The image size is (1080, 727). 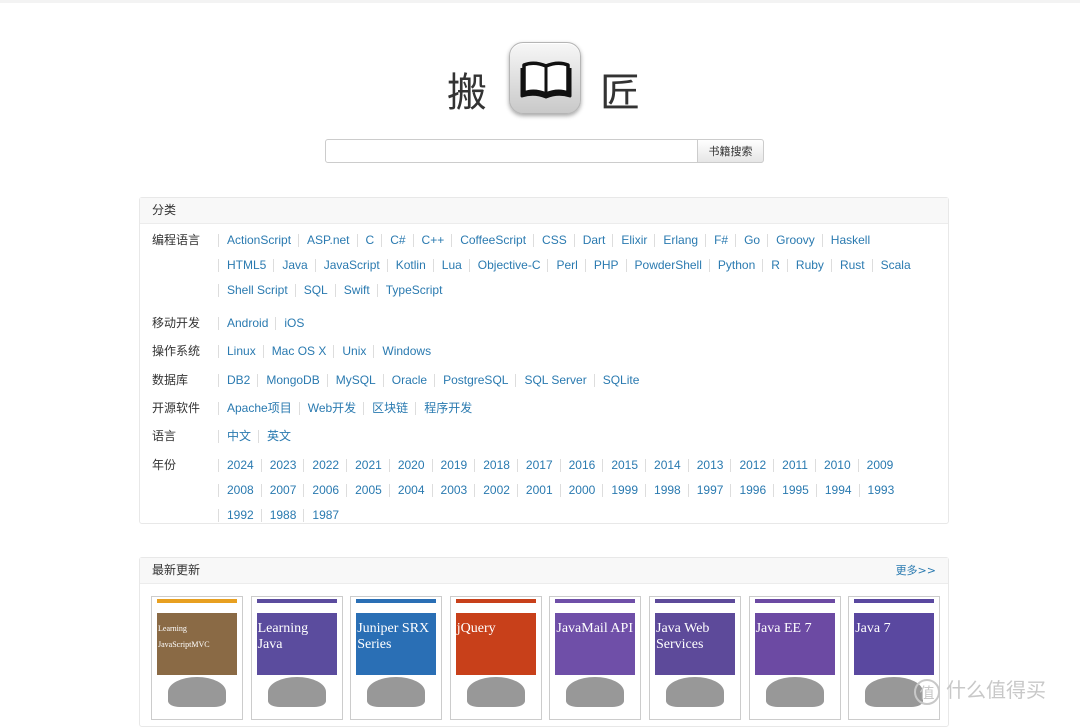 I want to click on category-link: 2022, so click(x=324, y=465).